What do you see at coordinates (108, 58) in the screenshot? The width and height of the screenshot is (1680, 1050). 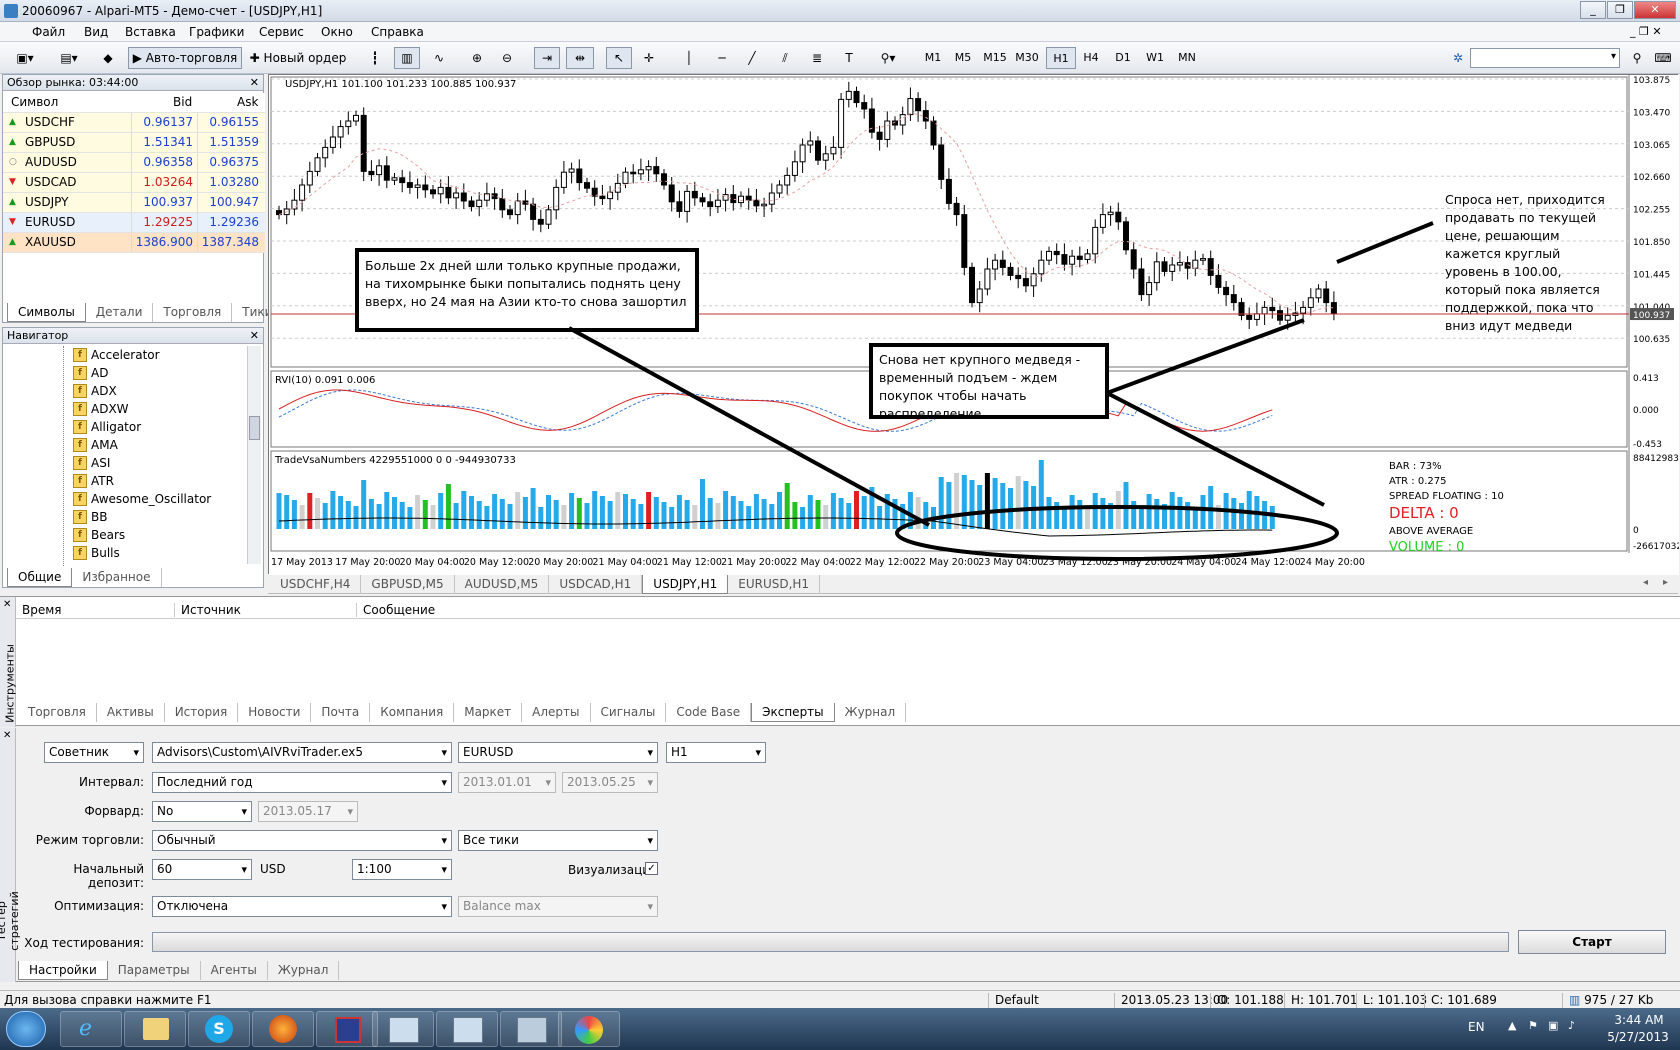 I see `tester-icon: ◆` at bounding box center [108, 58].